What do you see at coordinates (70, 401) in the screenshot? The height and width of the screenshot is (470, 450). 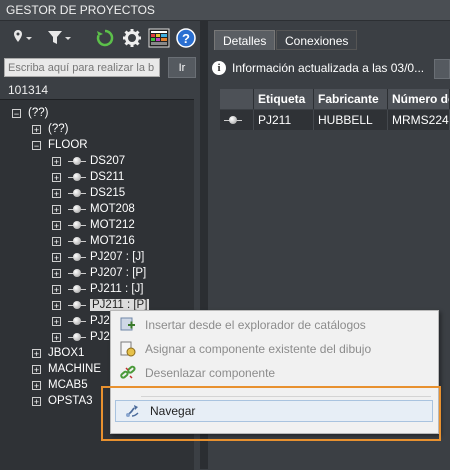 I see `tree-node-label: OPSTA3` at bounding box center [70, 401].